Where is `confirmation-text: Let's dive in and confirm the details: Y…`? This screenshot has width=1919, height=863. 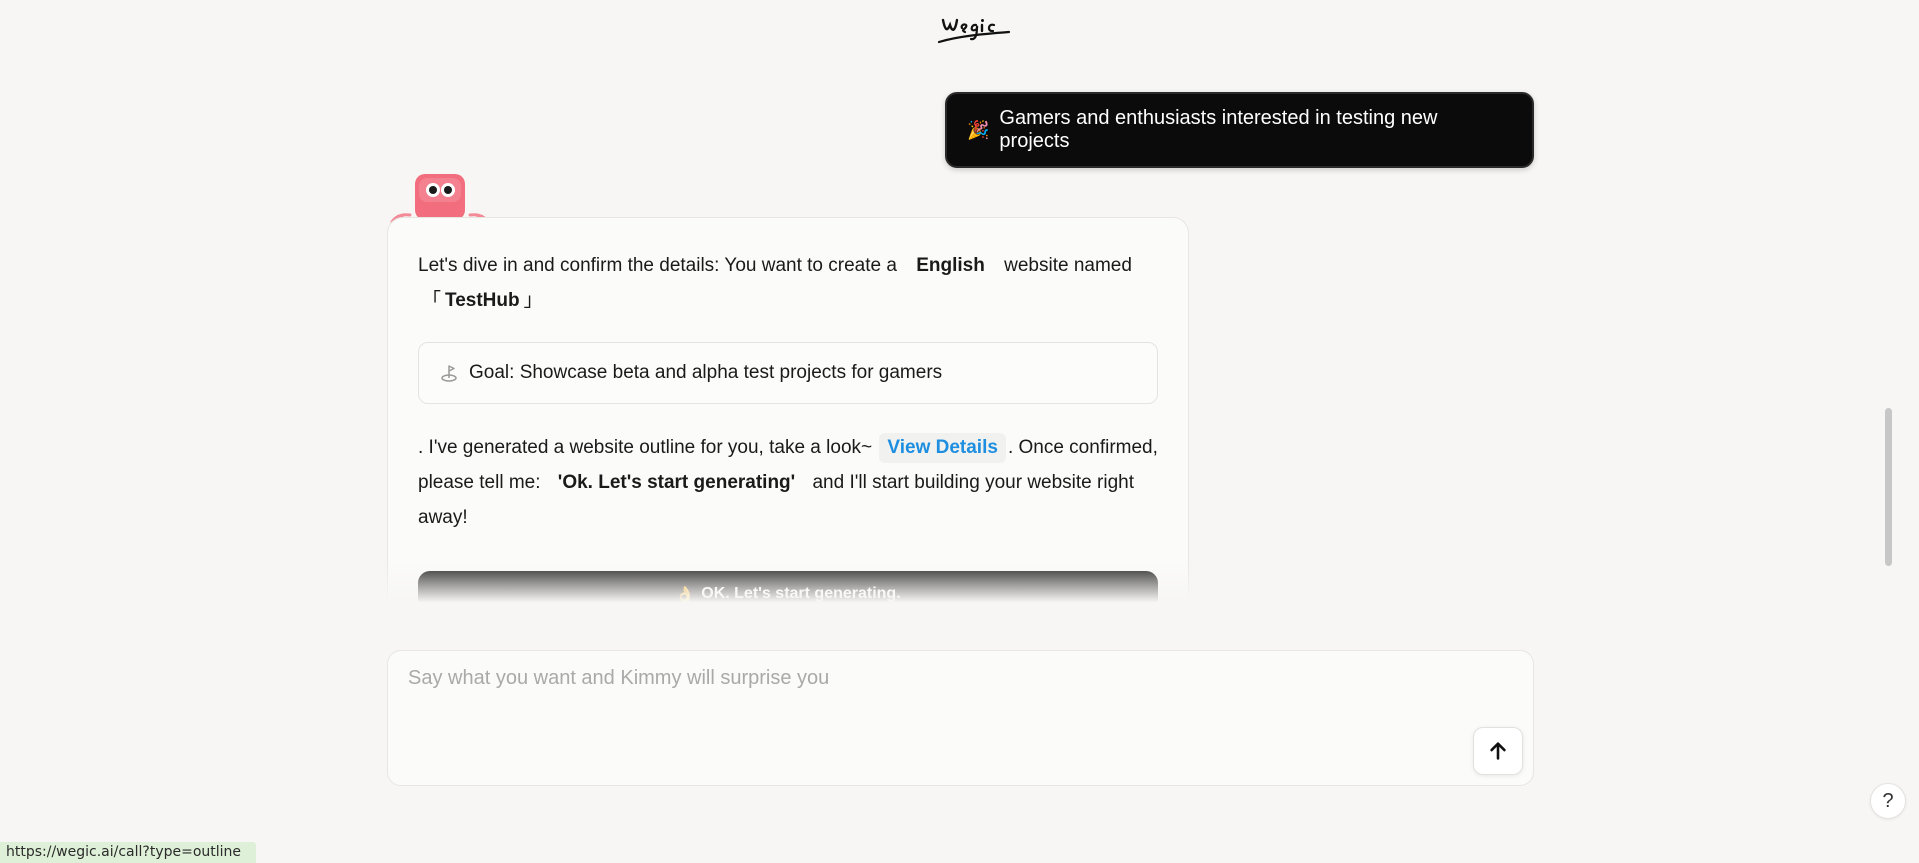 confirmation-text: Let's dive in and confirm the details: Y… is located at coordinates (788, 283).